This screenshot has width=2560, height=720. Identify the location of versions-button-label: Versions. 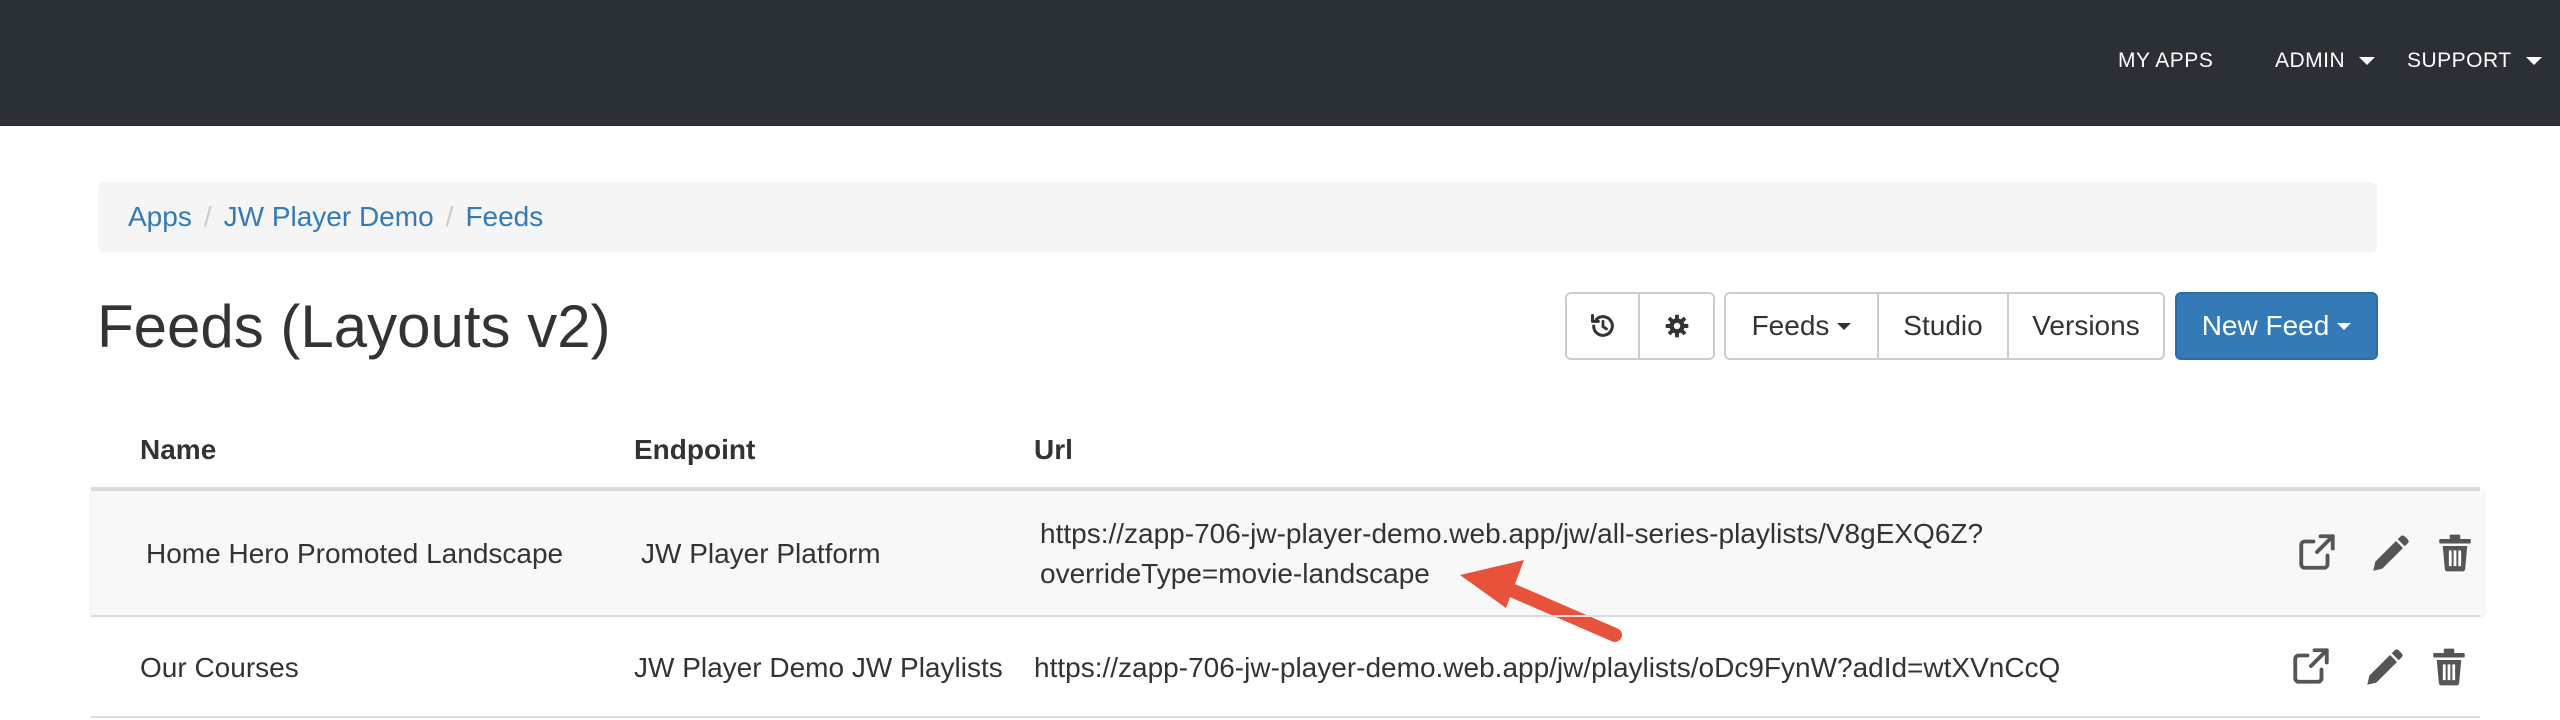
(2086, 325).